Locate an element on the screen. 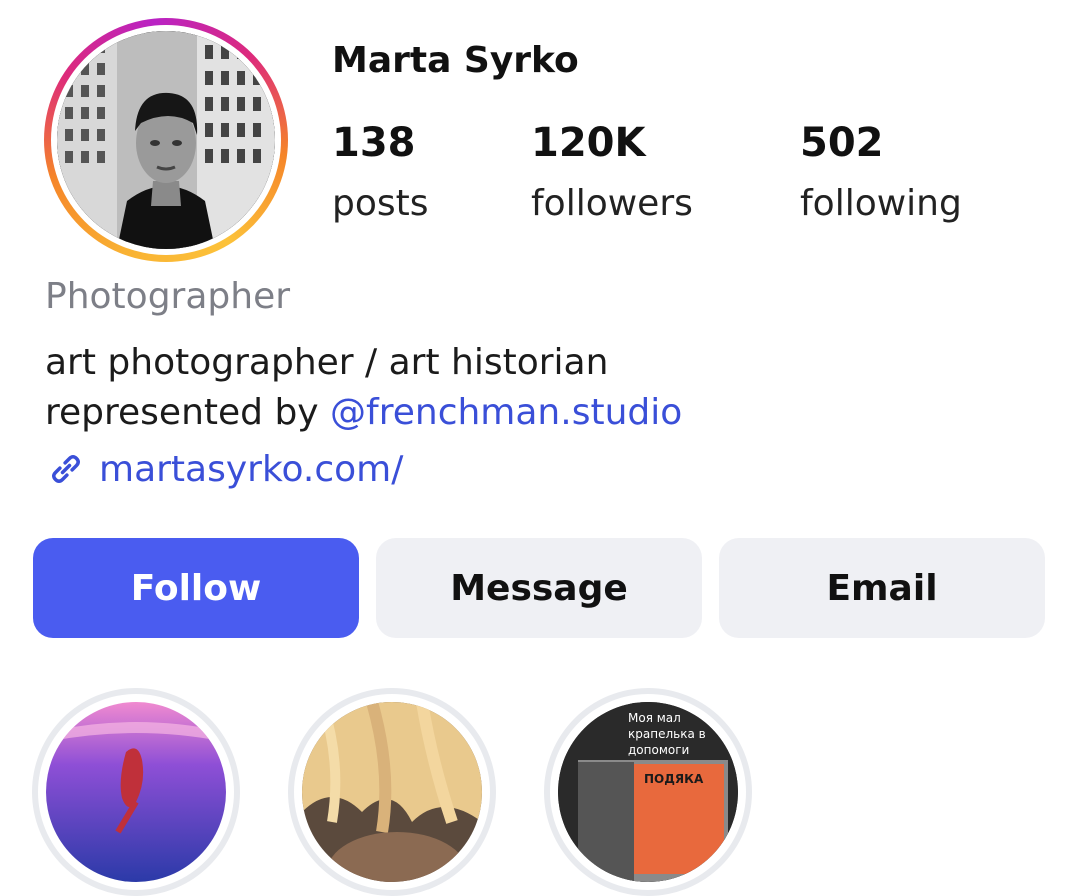  website-link: martasyrko.com/ is located at coordinates (224, 469).